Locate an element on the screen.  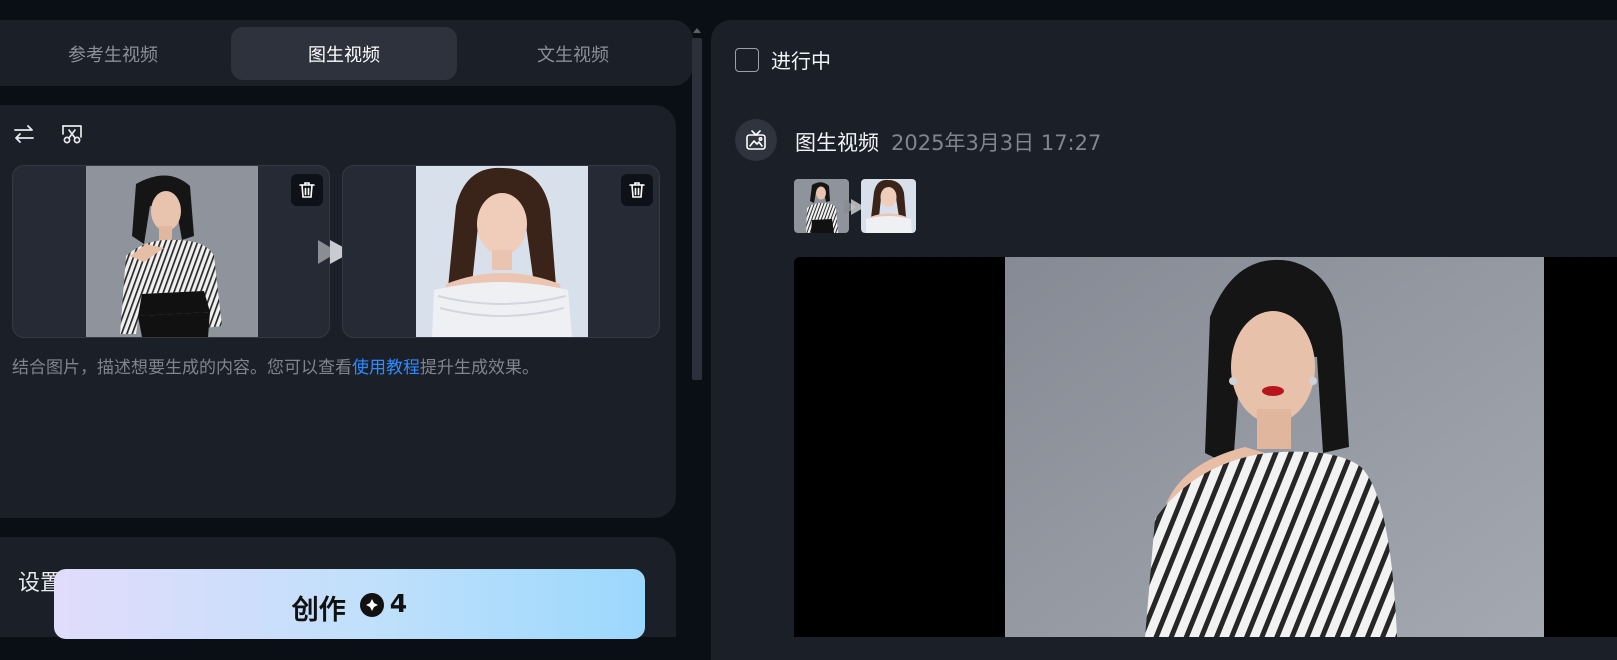
create-button: 创作 4 is located at coordinates (349, 604).